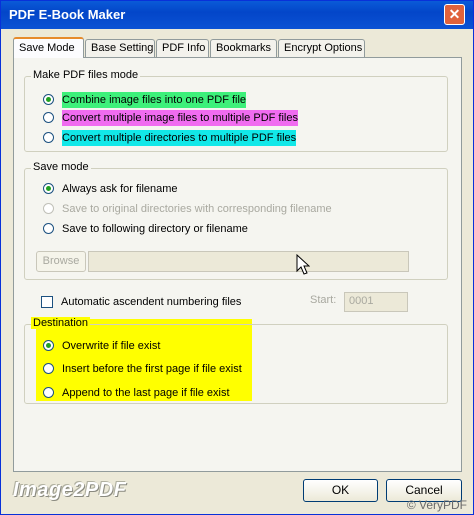 The image size is (474, 515). What do you see at coordinates (376, 302) in the screenshot?
I see `start-number-input: 0001` at bounding box center [376, 302].